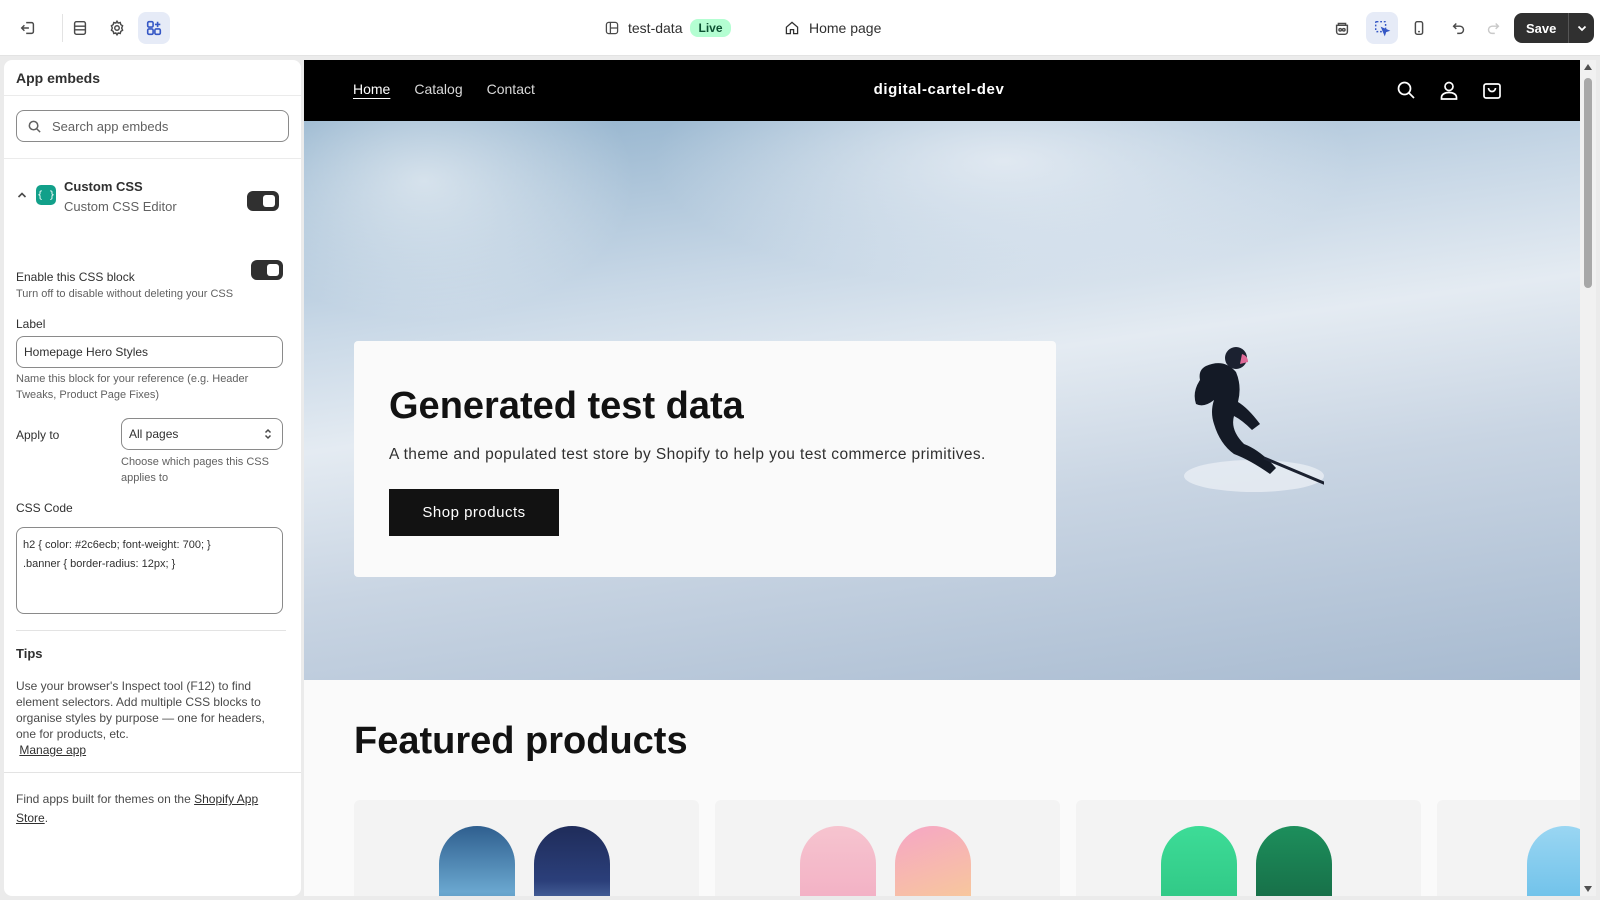 The width and height of the screenshot is (1600, 900). I want to click on search-placeholder: Search app embeds, so click(110, 126).